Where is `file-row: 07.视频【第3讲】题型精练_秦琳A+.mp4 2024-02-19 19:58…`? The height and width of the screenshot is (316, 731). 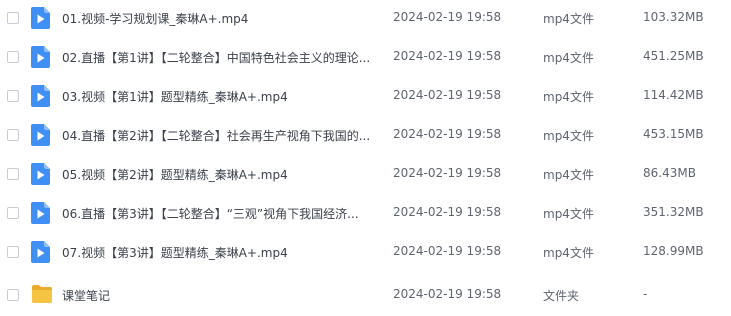 file-row: 07.视频【第3讲】题型精练_秦琳A+.mp4 2024-02-19 19:58… is located at coordinates (365, 253).